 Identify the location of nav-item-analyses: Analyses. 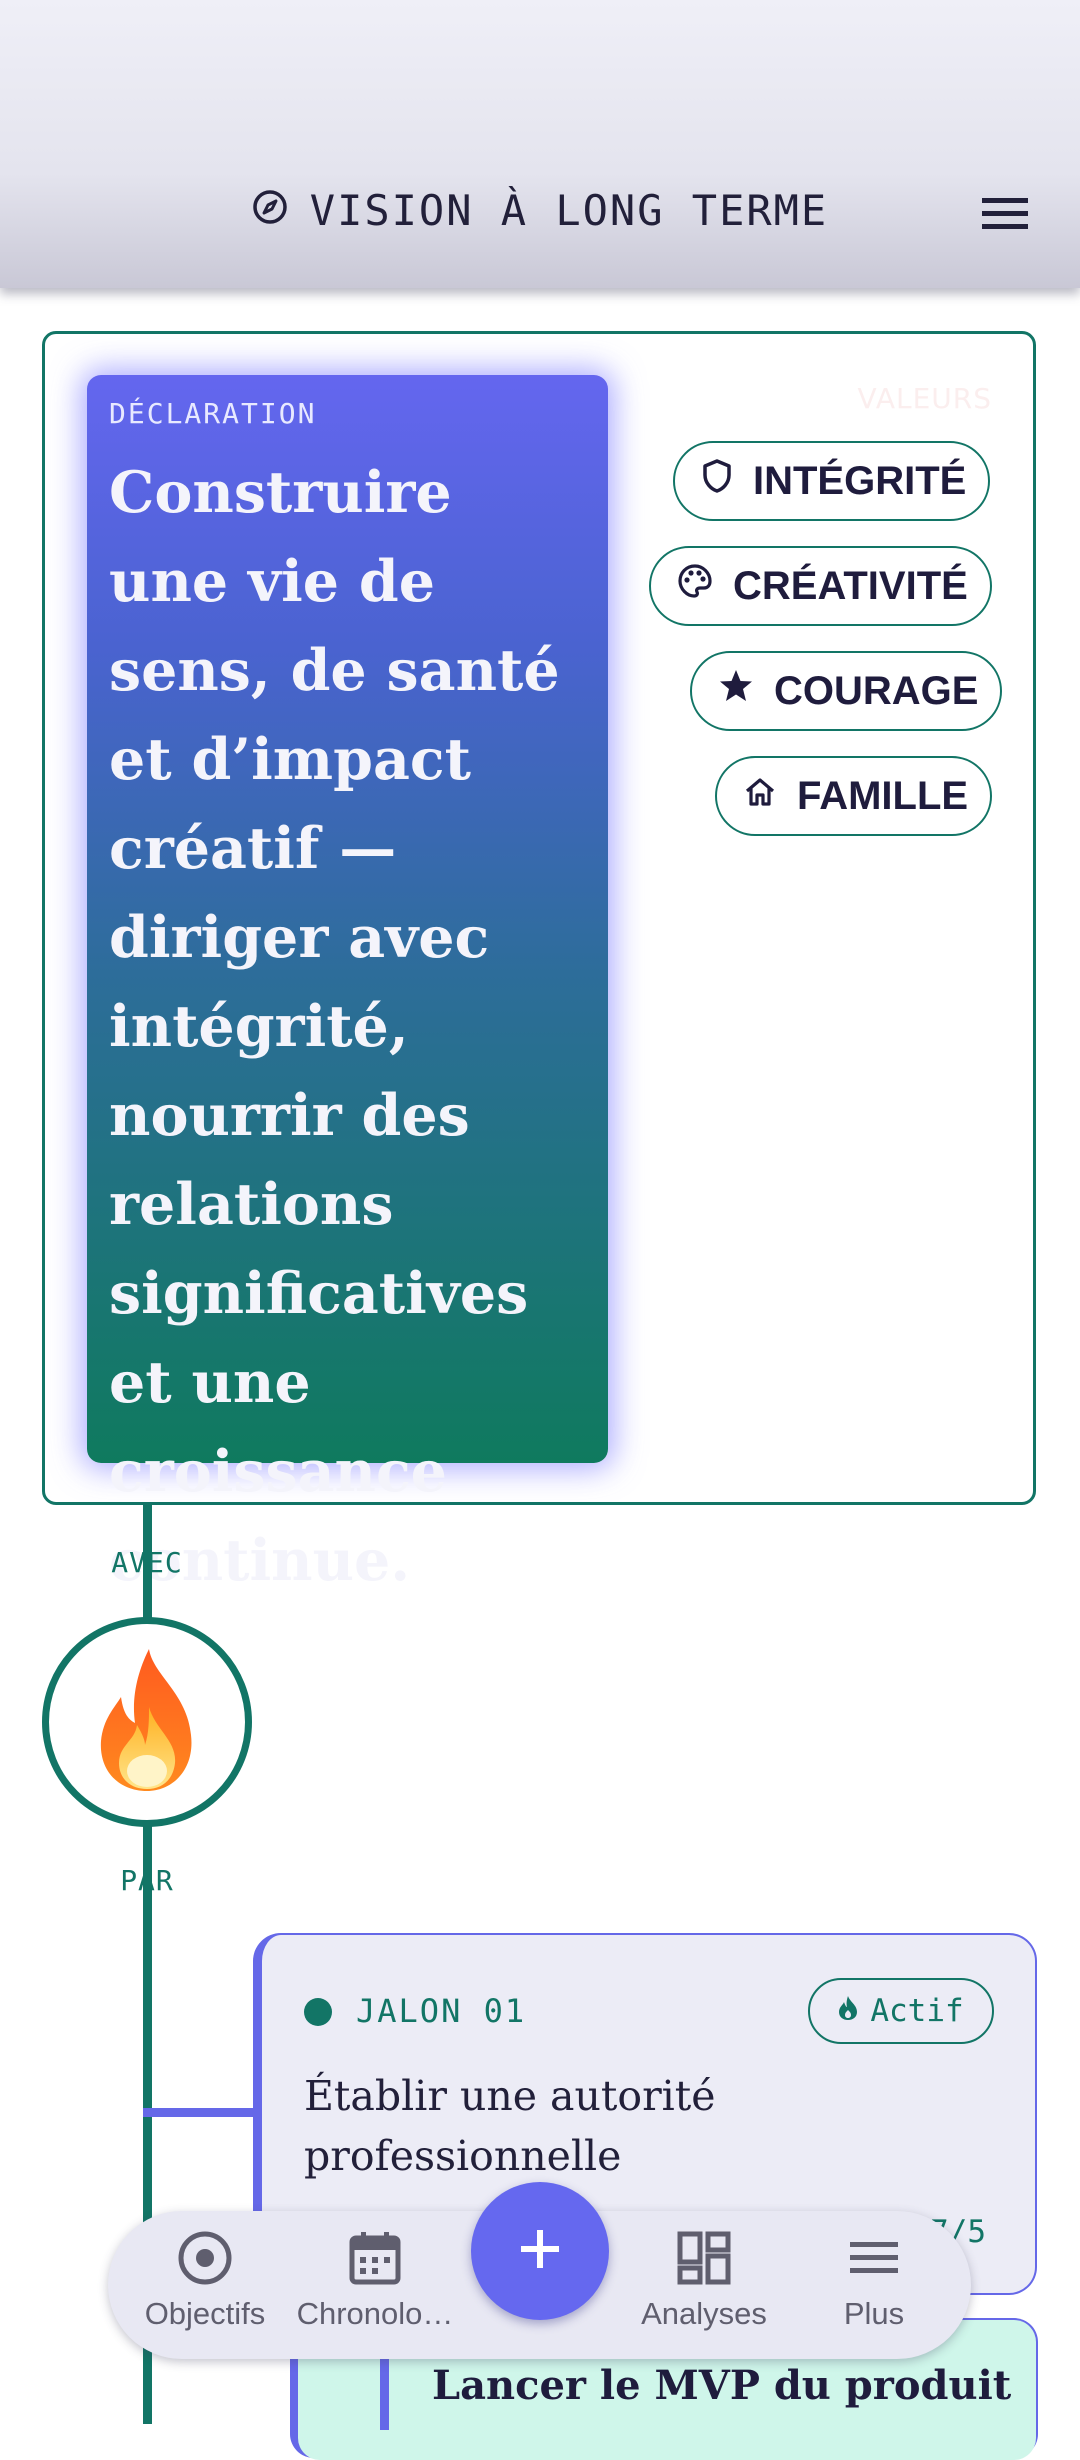
(704, 2279).